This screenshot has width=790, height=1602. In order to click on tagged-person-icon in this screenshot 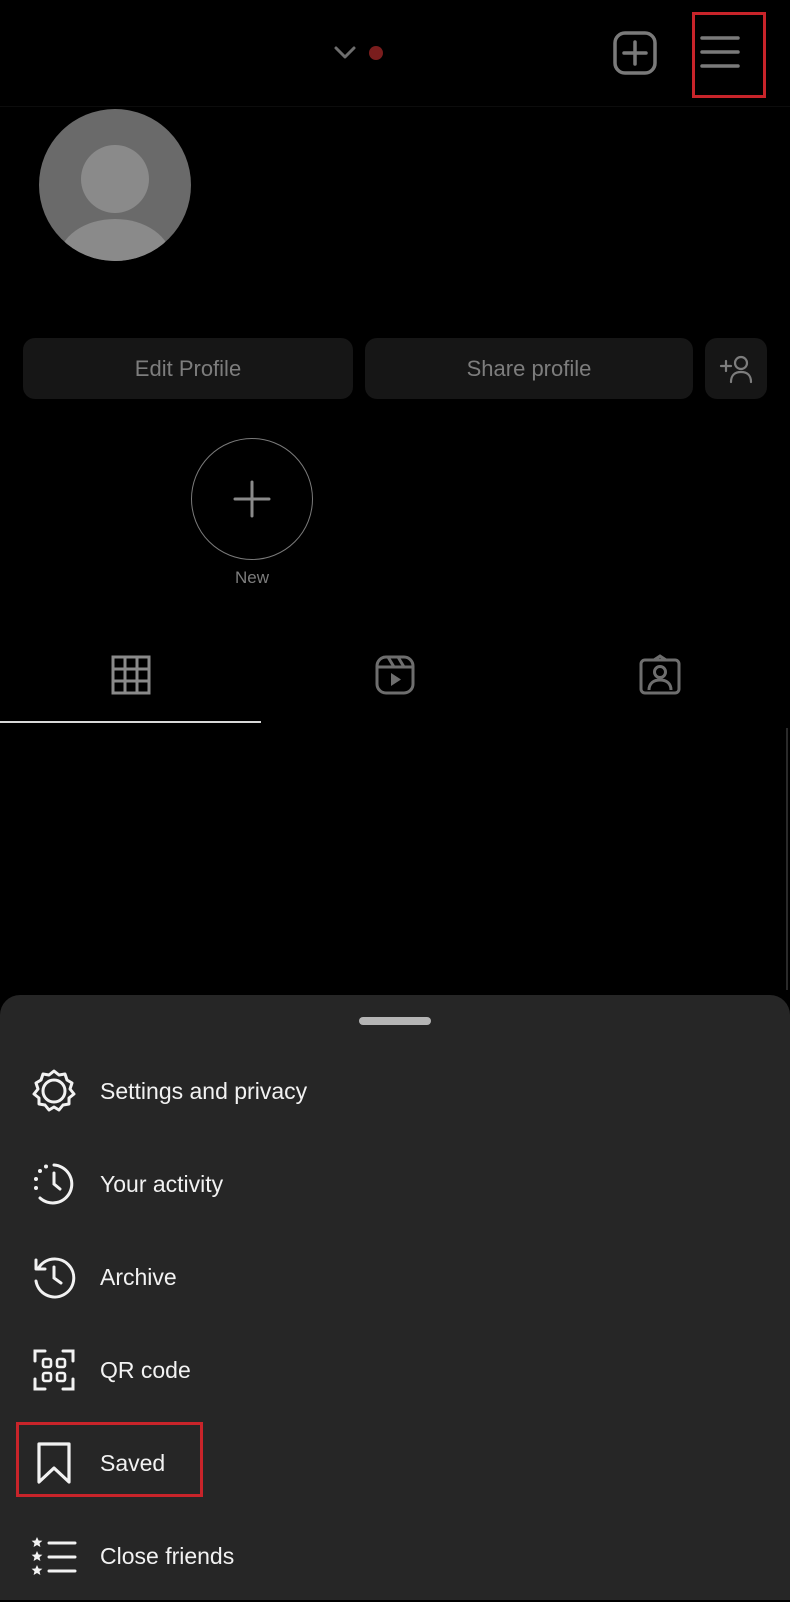, I will do `click(660, 674)`.